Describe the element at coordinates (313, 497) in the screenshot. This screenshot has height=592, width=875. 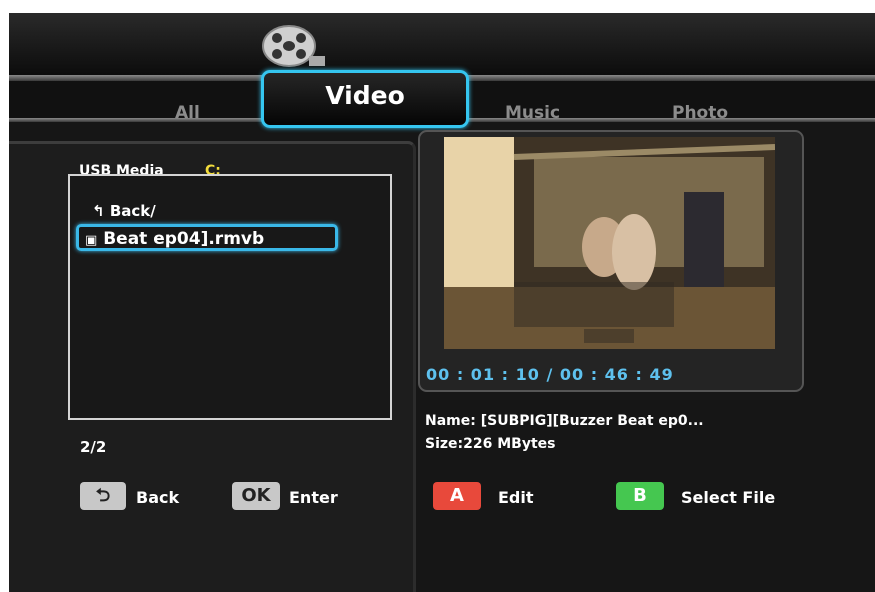
I see `enter-button-label: Enter` at that location.